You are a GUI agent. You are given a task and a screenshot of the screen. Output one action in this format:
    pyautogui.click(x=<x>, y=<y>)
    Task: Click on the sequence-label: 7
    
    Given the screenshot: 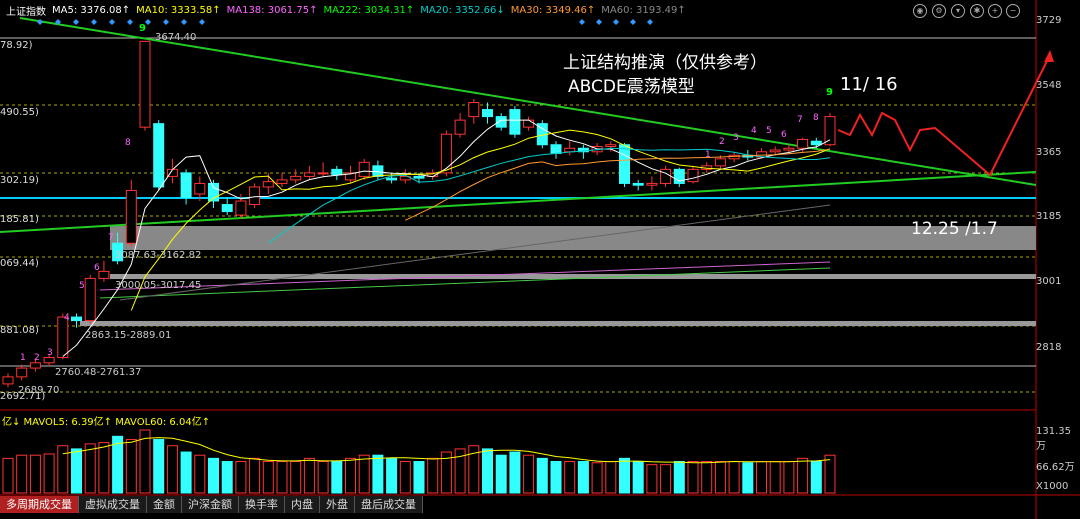 What is the action you would take?
    pyautogui.click(x=111, y=238)
    